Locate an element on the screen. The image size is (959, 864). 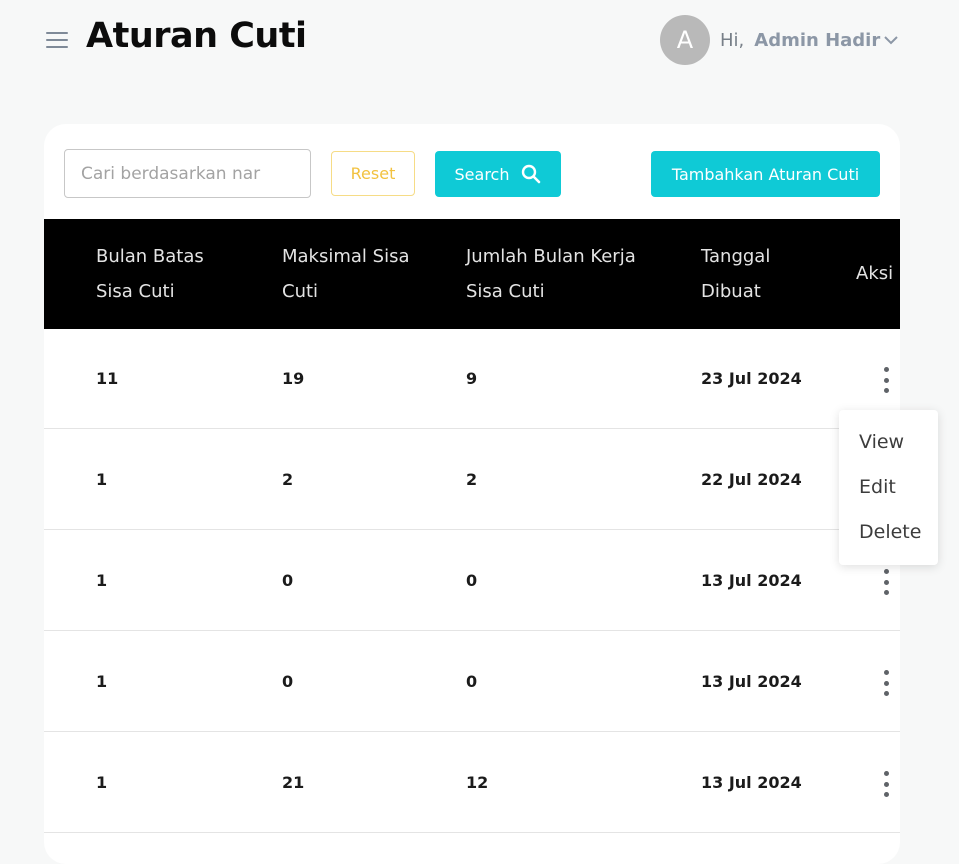
reset-button: Reset is located at coordinates (373, 173).